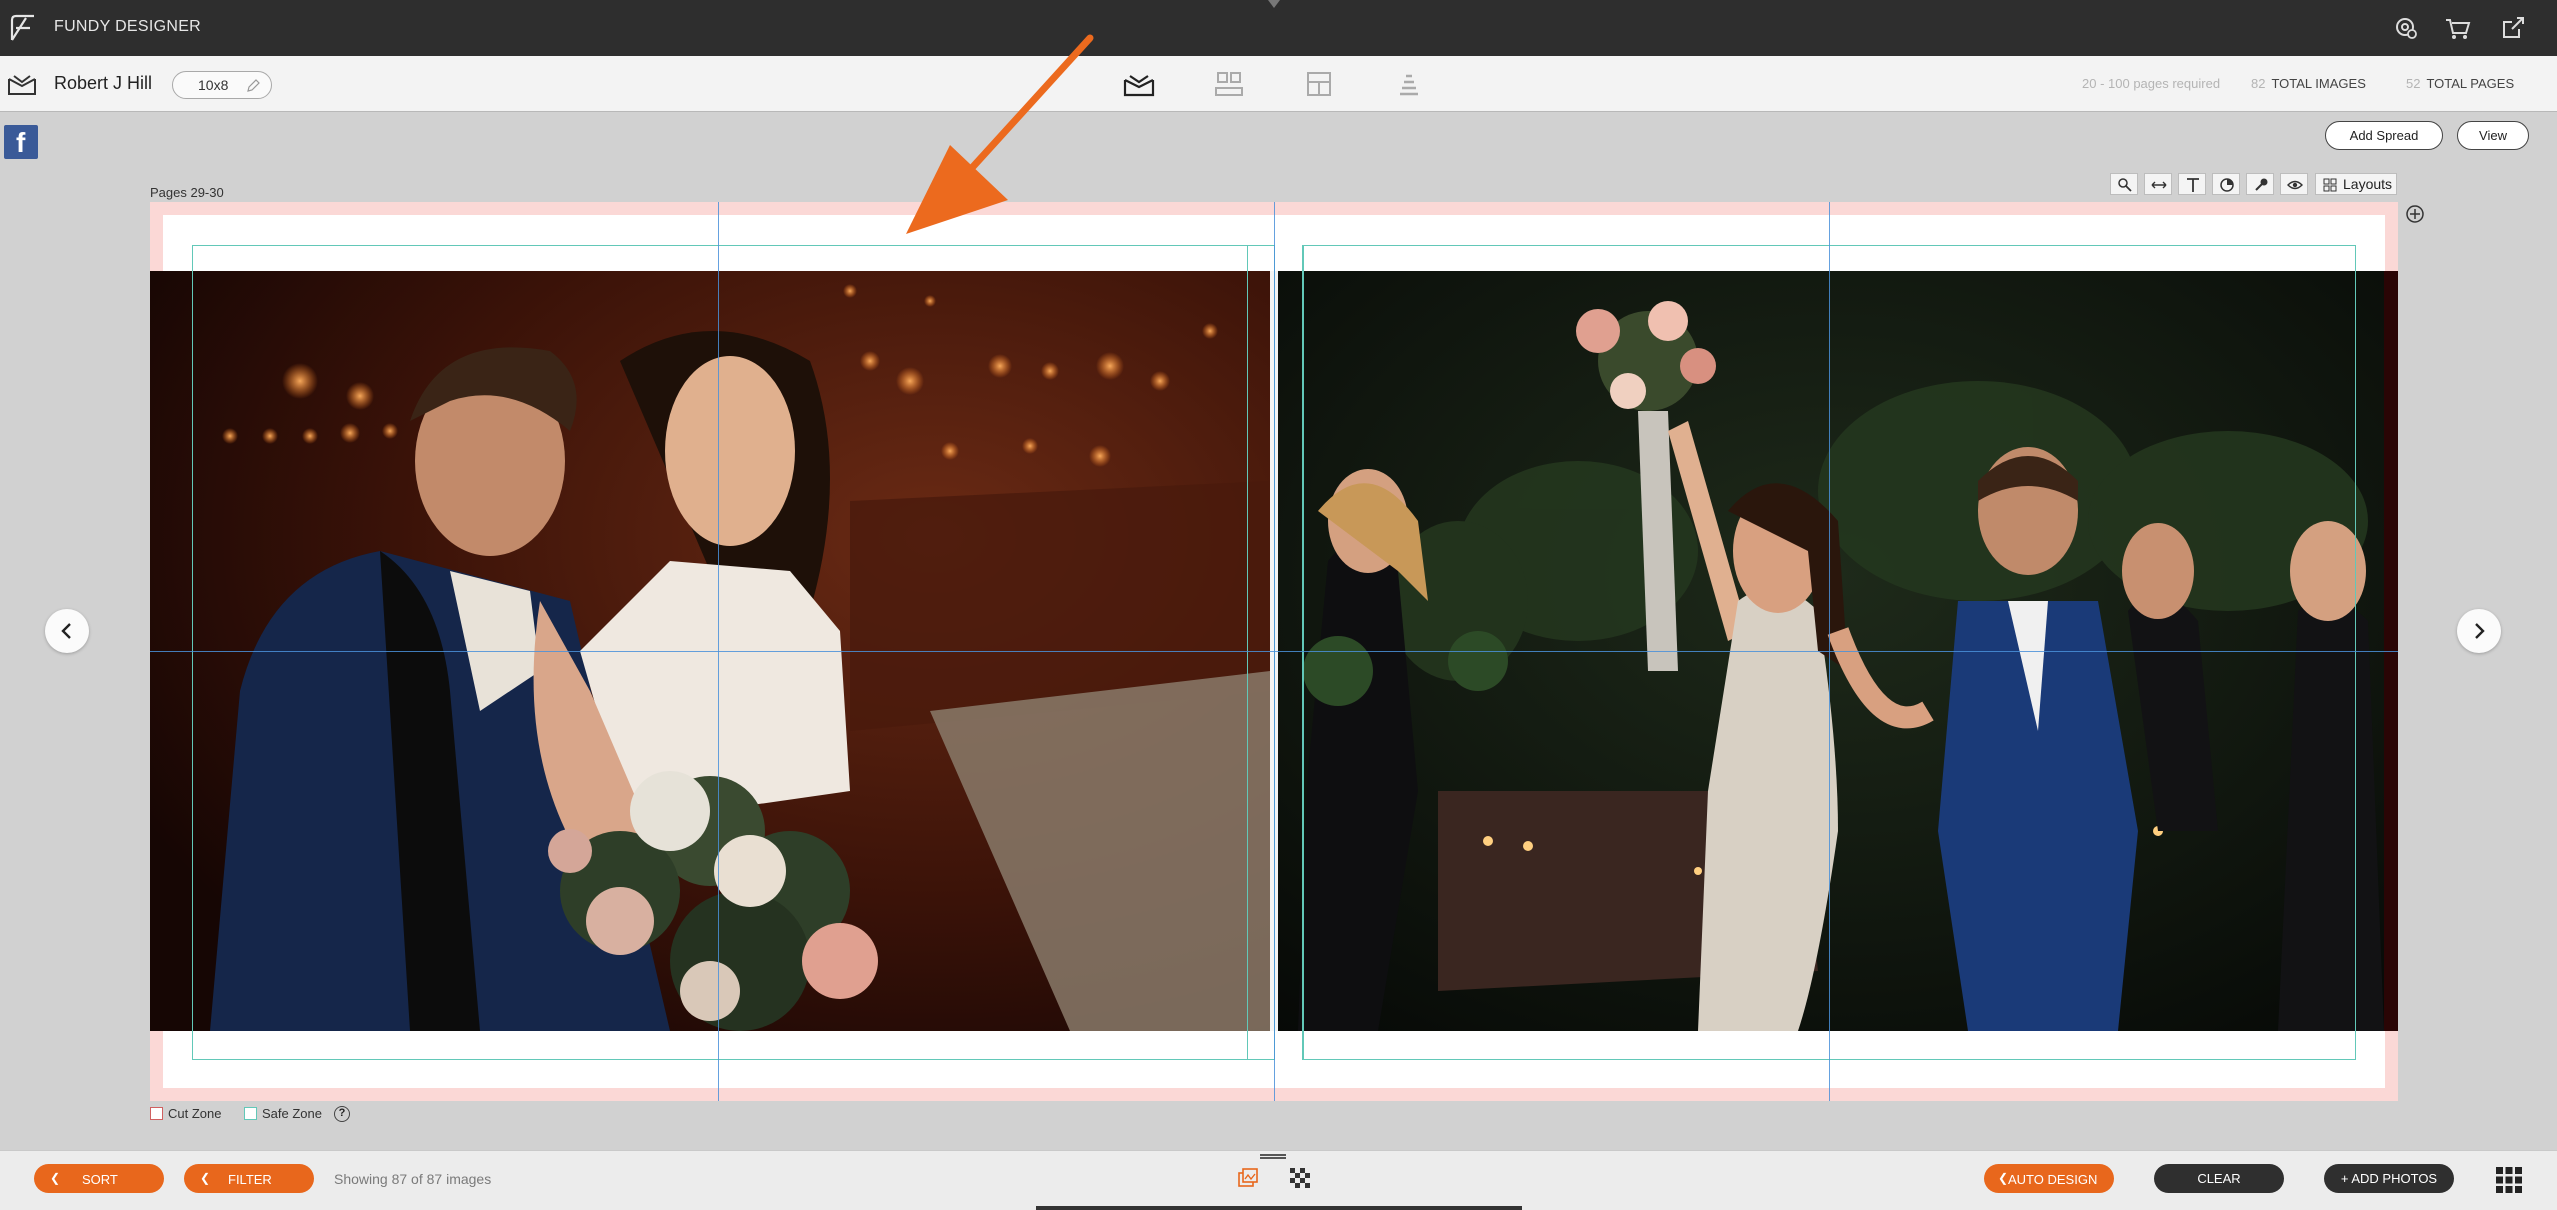  I want to click on total-images-label: TOTAL IMAGES, so click(2318, 83).